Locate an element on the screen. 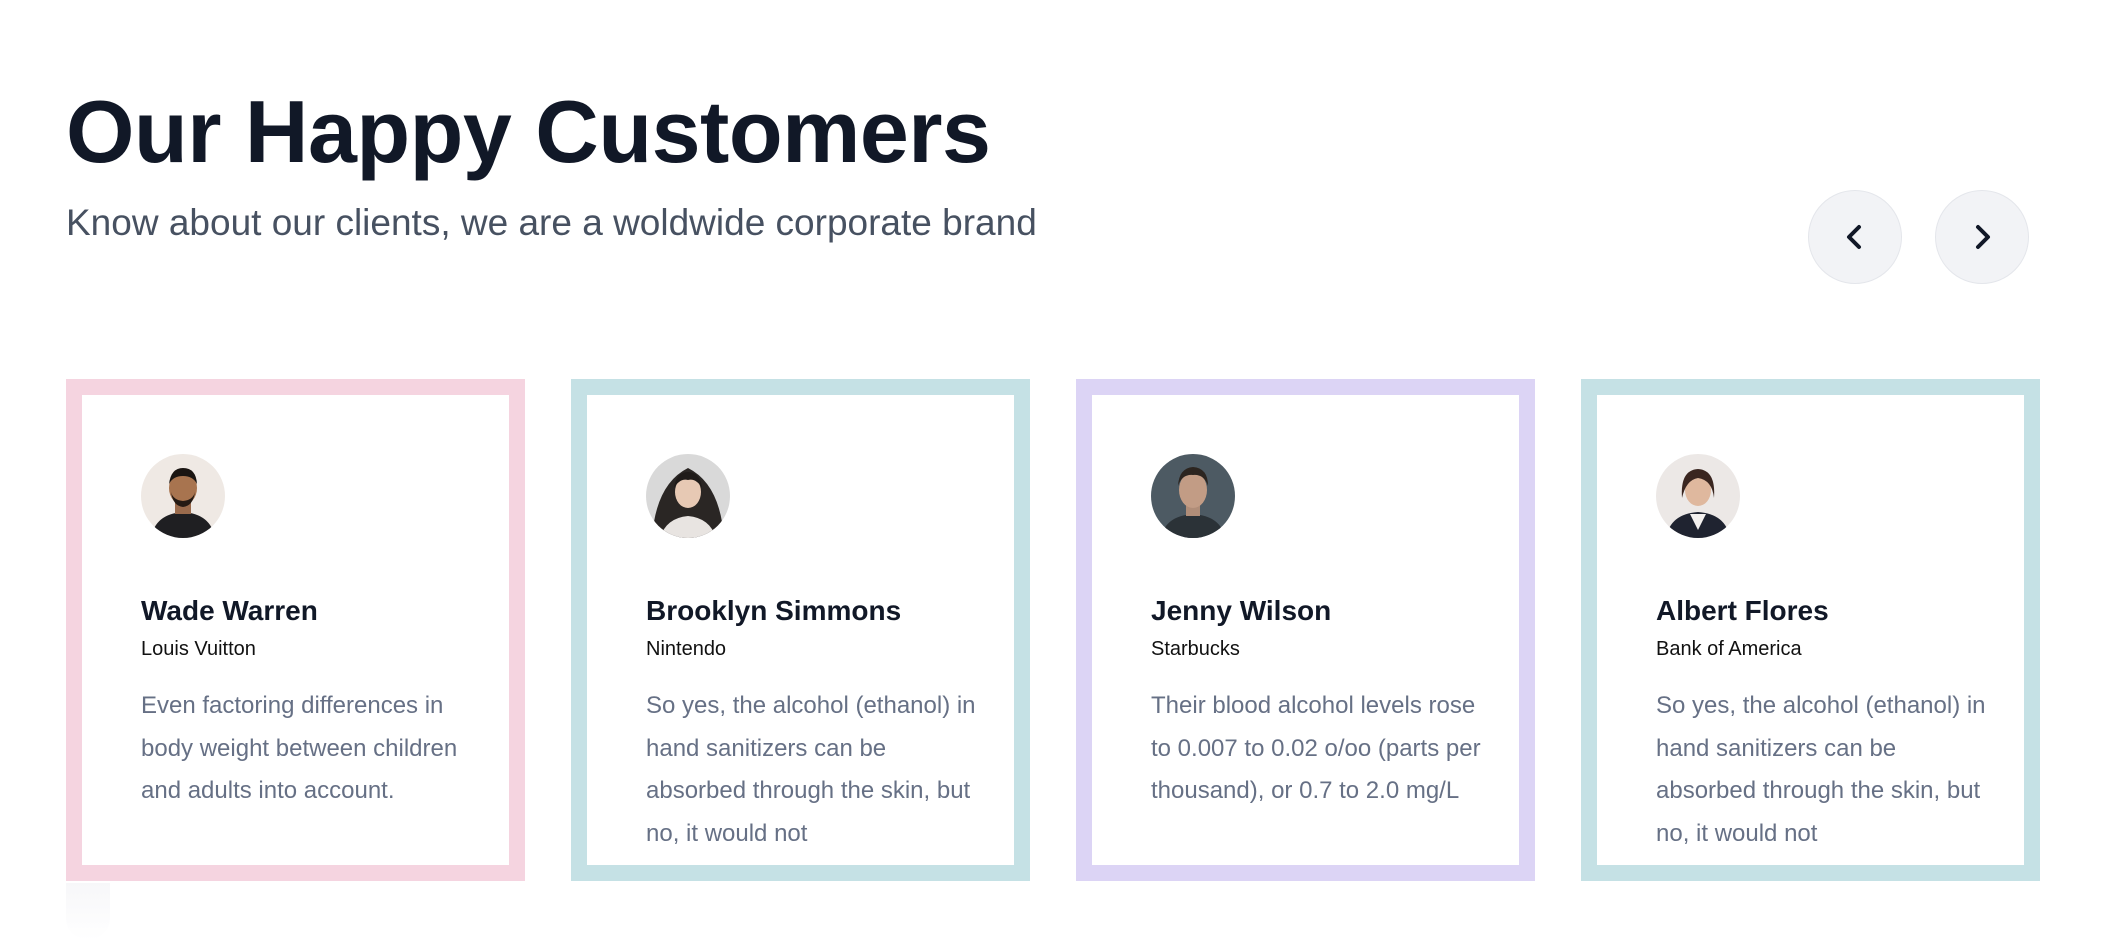 This screenshot has width=2124, height=940. chevron-right-icon is located at coordinates (1983, 237).